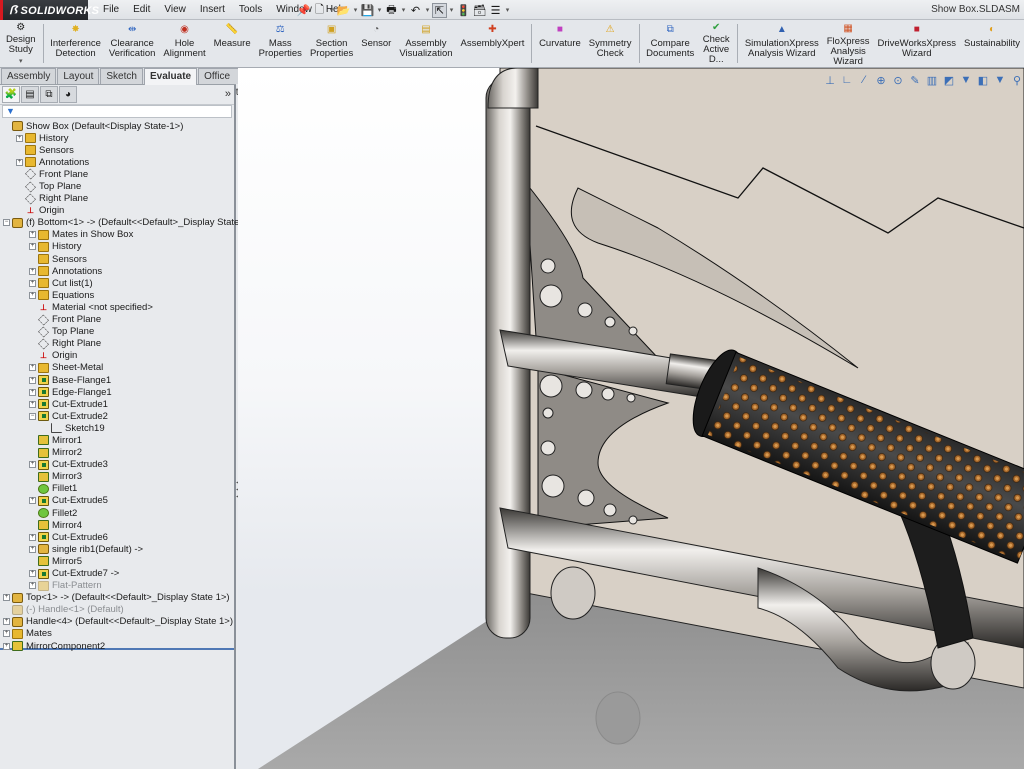 The image size is (1024, 769). I want to click on interference-detection-button: ✸ Interference Detection, so click(75, 43).